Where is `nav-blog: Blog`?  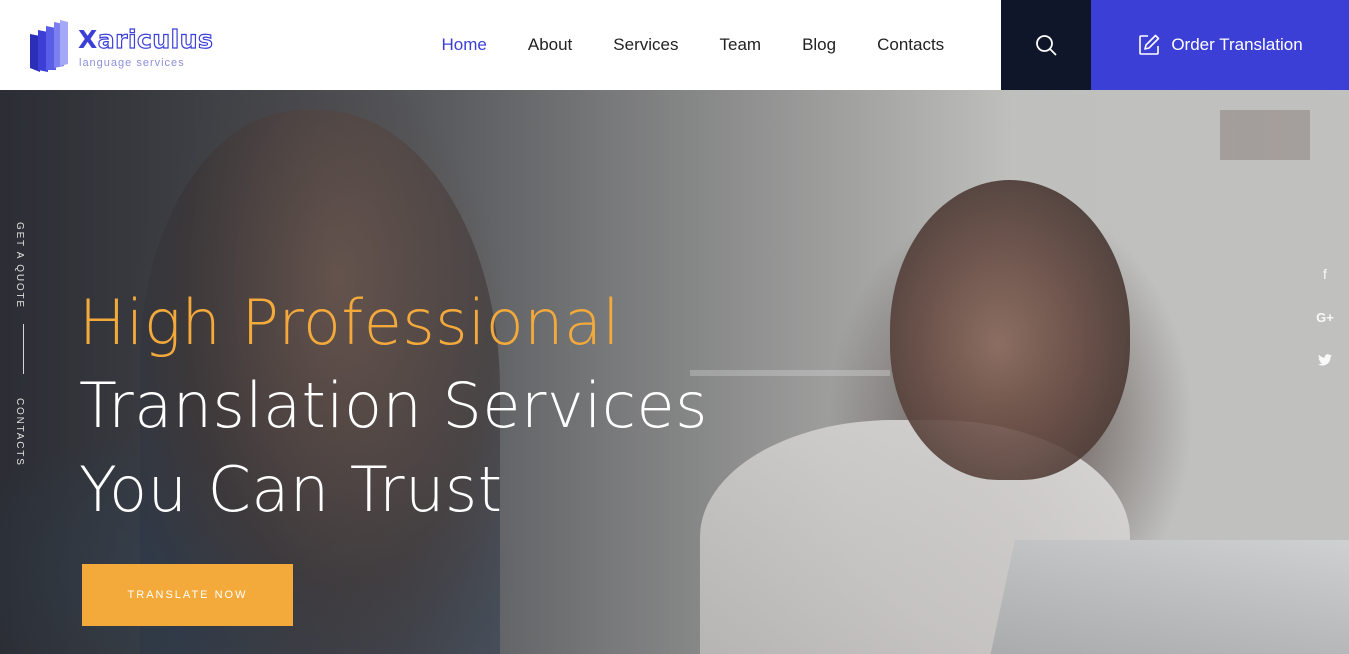 nav-blog: Blog is located at coordinates (819, 45).